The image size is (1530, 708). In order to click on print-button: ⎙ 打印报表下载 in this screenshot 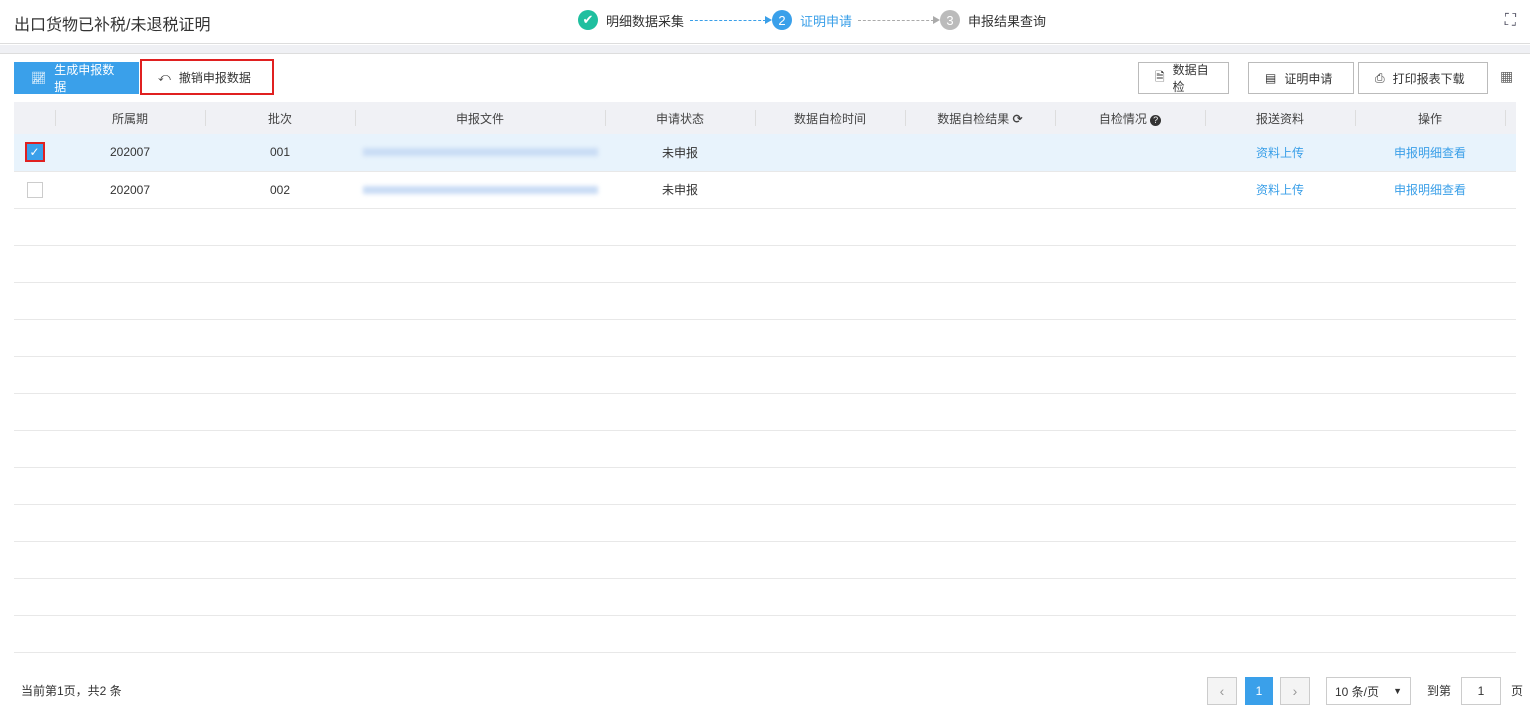, I will do `click(1423, 78)`.